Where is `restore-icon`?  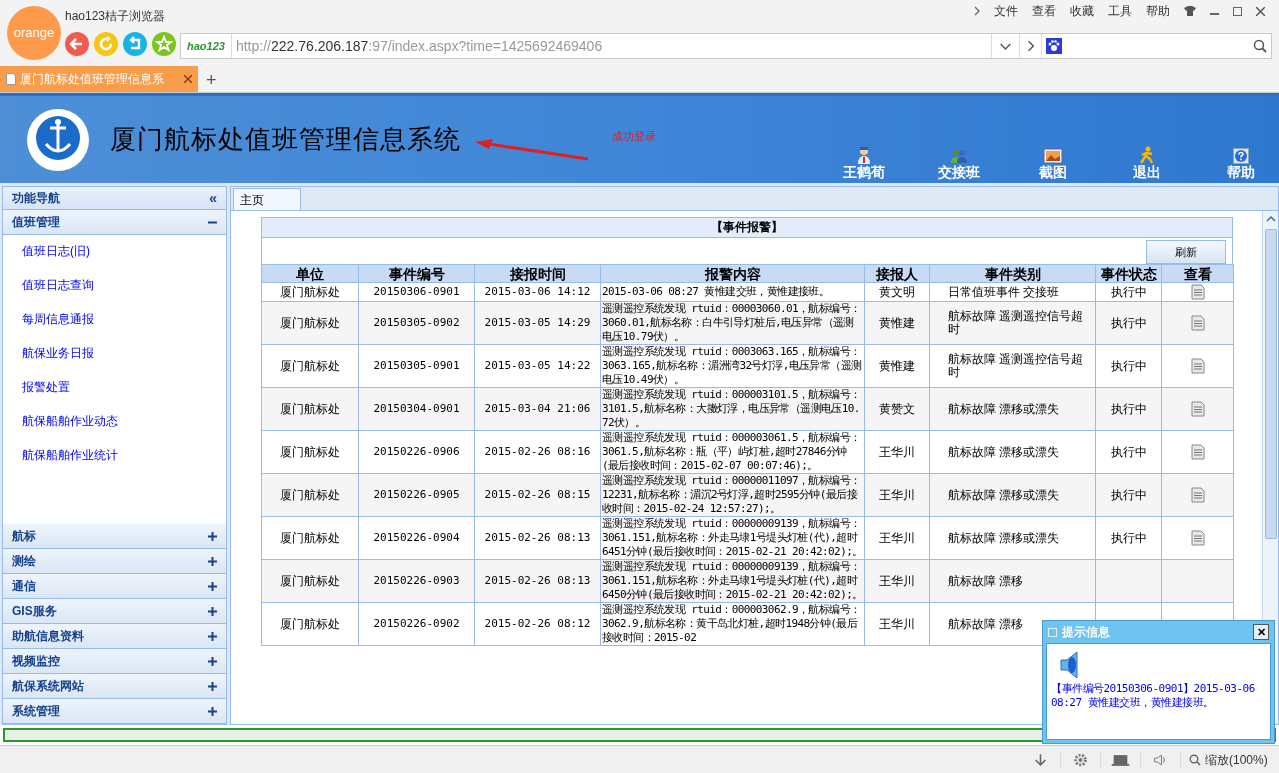 restore-icon is located at coordinates (1237, 11).